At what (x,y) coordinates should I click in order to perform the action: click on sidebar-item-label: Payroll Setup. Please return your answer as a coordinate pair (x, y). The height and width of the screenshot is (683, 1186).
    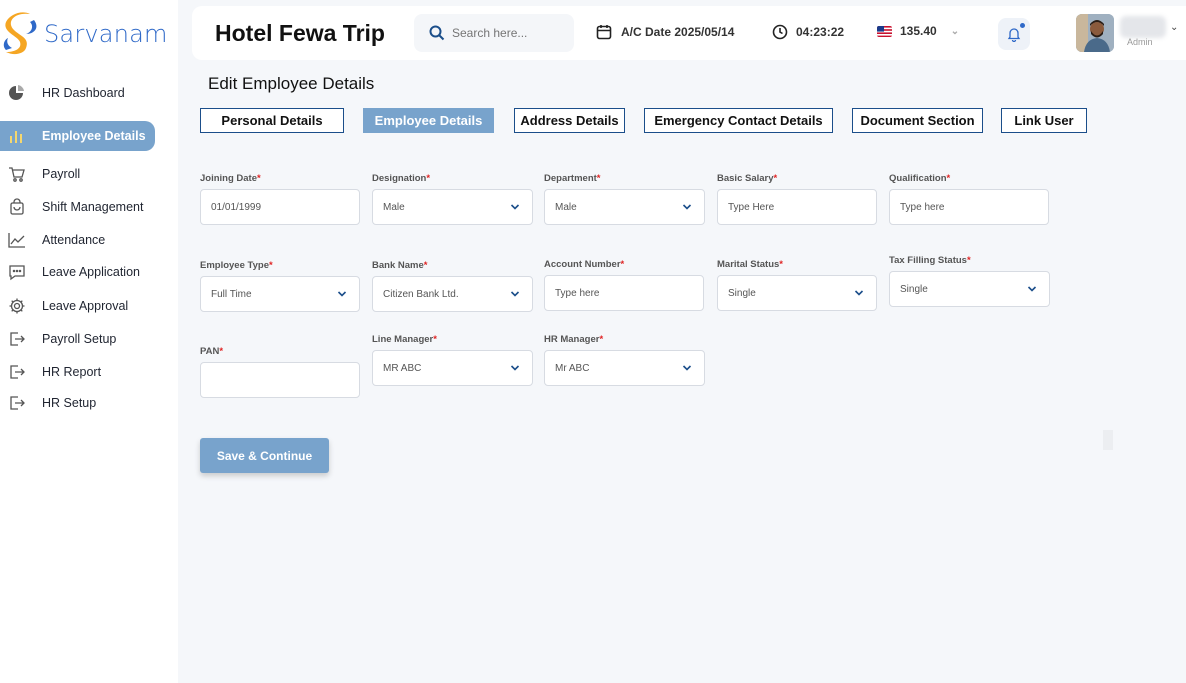
    Looking at the image, I should click on (79, 339).